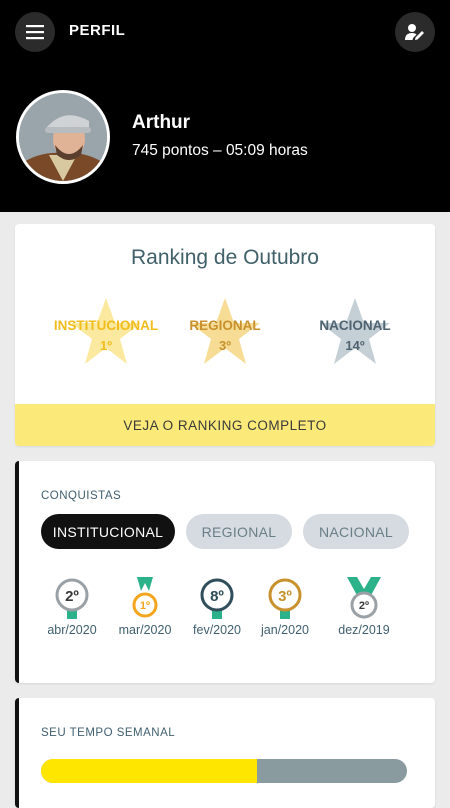  I want to click on medal-item: 2º dez/2019, so click(364, 607).